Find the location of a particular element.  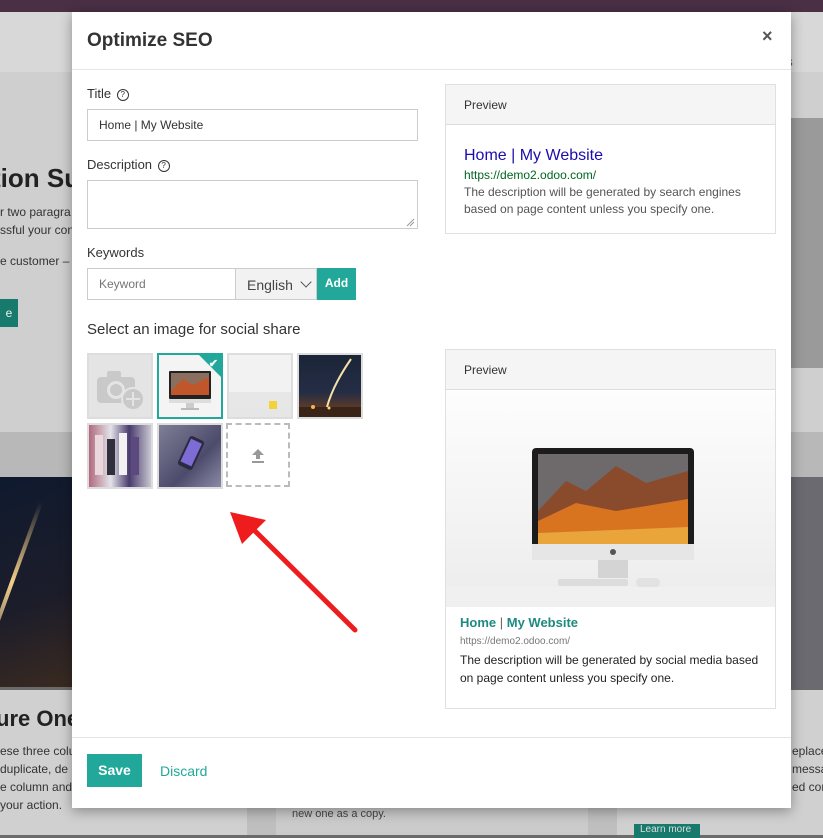

keywords-label: Keywords is located at coordinates (116, 252).